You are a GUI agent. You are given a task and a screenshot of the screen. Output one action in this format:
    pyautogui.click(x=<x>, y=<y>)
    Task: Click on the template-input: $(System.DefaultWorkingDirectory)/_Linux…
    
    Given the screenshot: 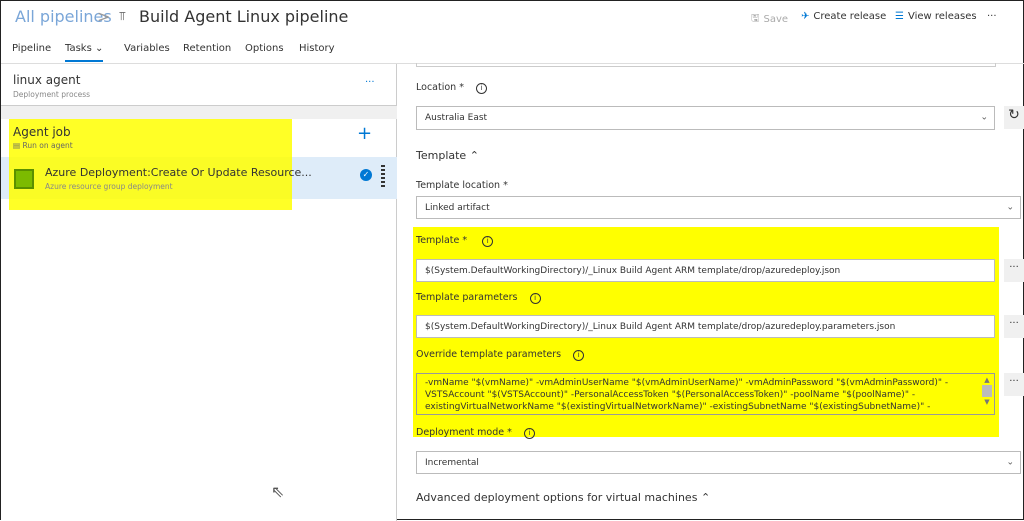 What is the action you would take?
    pyautogui.click(x=705, y=270)
    